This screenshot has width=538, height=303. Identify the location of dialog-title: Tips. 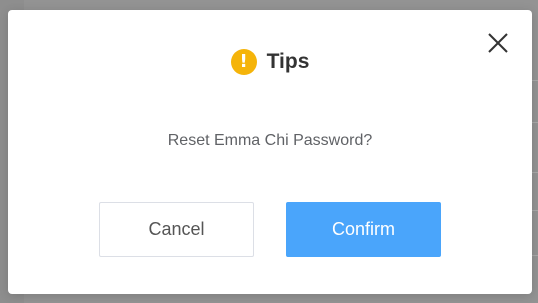
(288, 61).